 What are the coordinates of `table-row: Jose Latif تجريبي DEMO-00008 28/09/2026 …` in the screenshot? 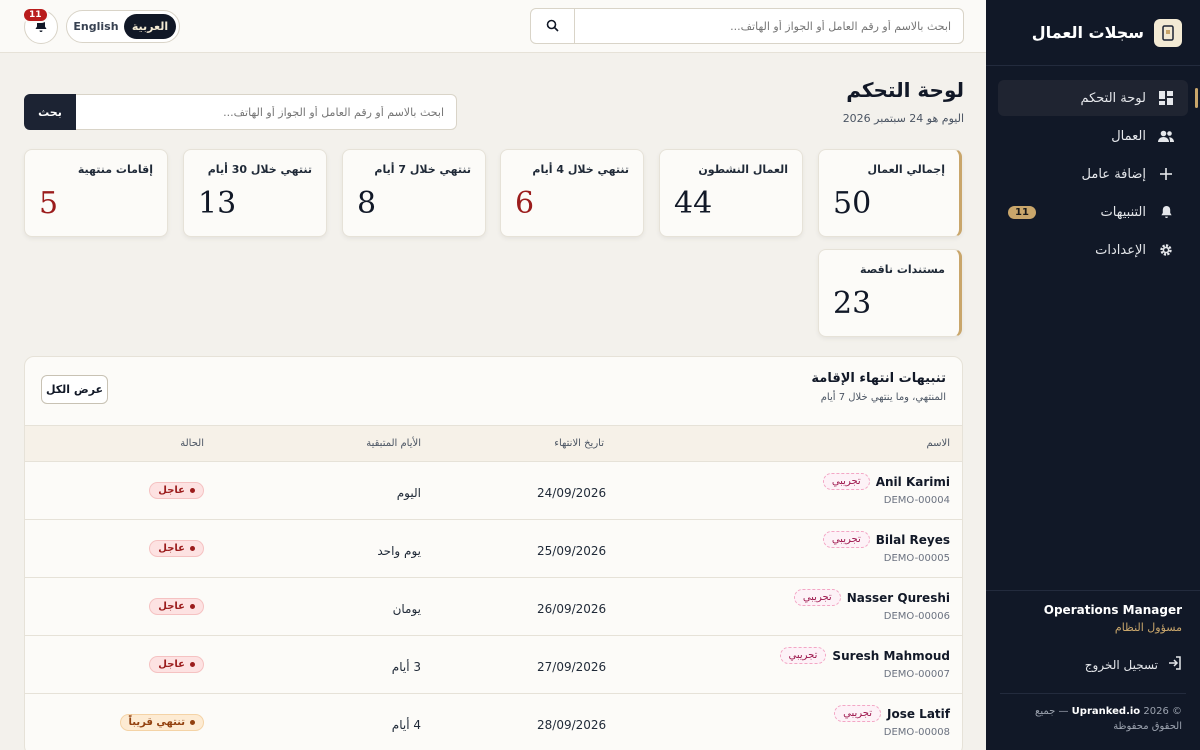 It's located at (493, 722).